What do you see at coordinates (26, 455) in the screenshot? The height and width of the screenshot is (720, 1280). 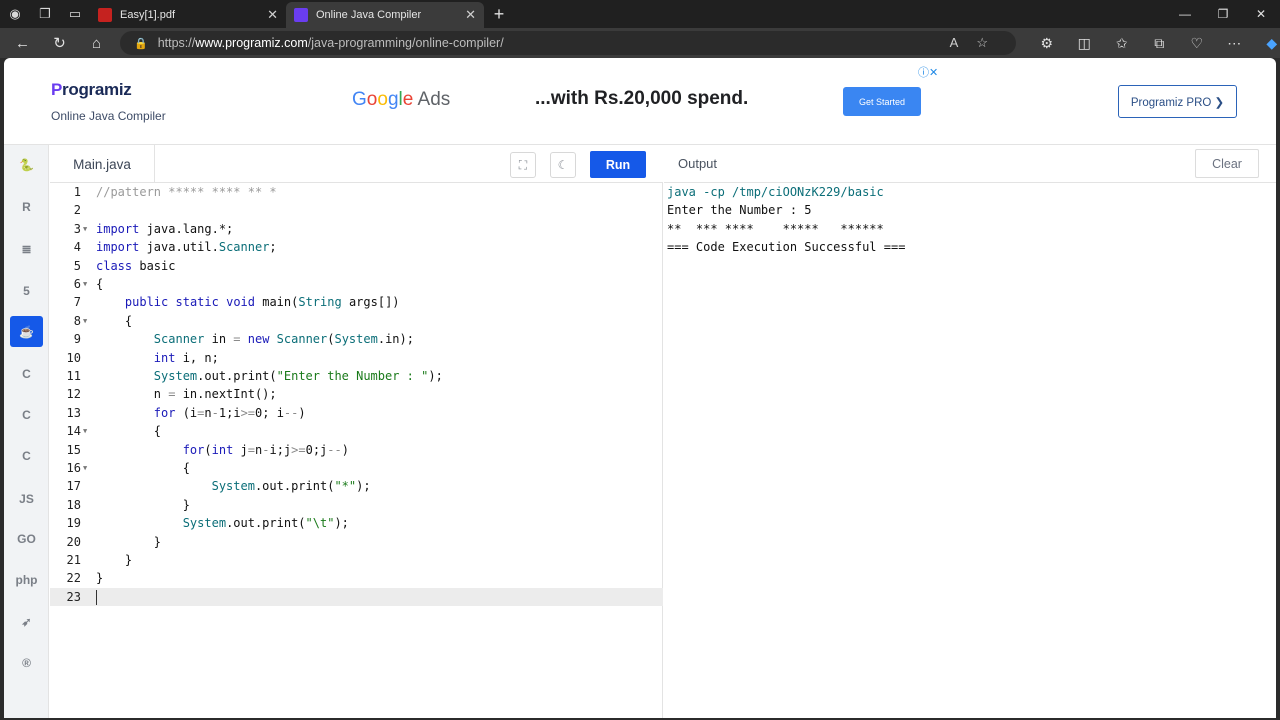 I see `csharp-icon: C` at bounding box center [26, 455].